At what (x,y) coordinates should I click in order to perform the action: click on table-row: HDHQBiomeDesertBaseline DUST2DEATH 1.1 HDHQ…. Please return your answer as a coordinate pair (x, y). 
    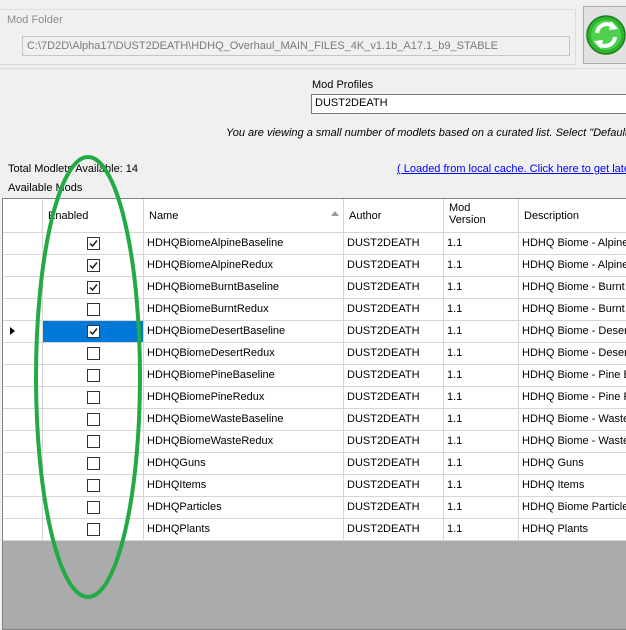
    Looking at the image, I should click on (314, 332).